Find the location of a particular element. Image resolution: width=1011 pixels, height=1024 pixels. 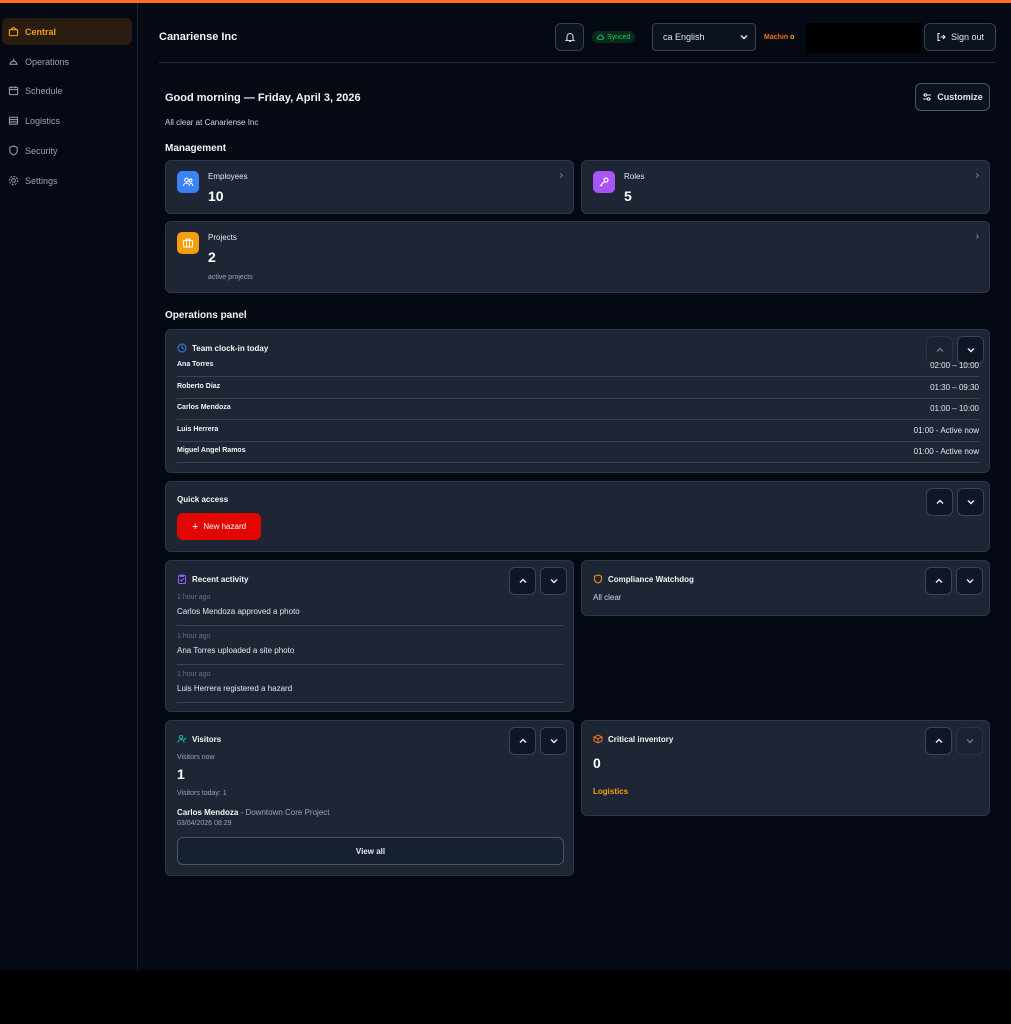

clockin-row: Miguel Angel Ramos 01:00 - Active now is located at coordinates (578, 452).